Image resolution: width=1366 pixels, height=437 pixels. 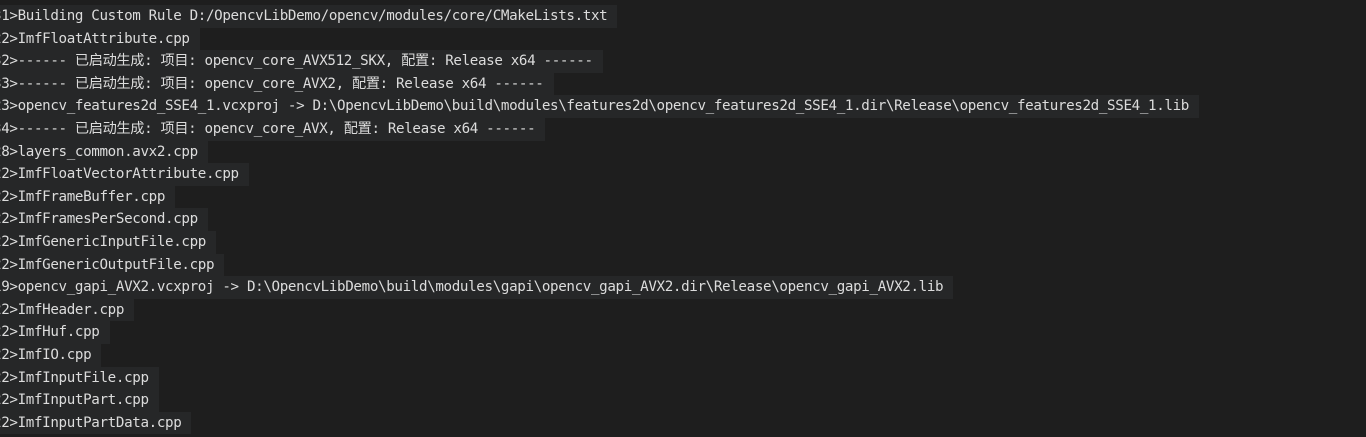 I want to click on log-line: 22>ImfInputPart.cpp, so click(x=599, y=400).